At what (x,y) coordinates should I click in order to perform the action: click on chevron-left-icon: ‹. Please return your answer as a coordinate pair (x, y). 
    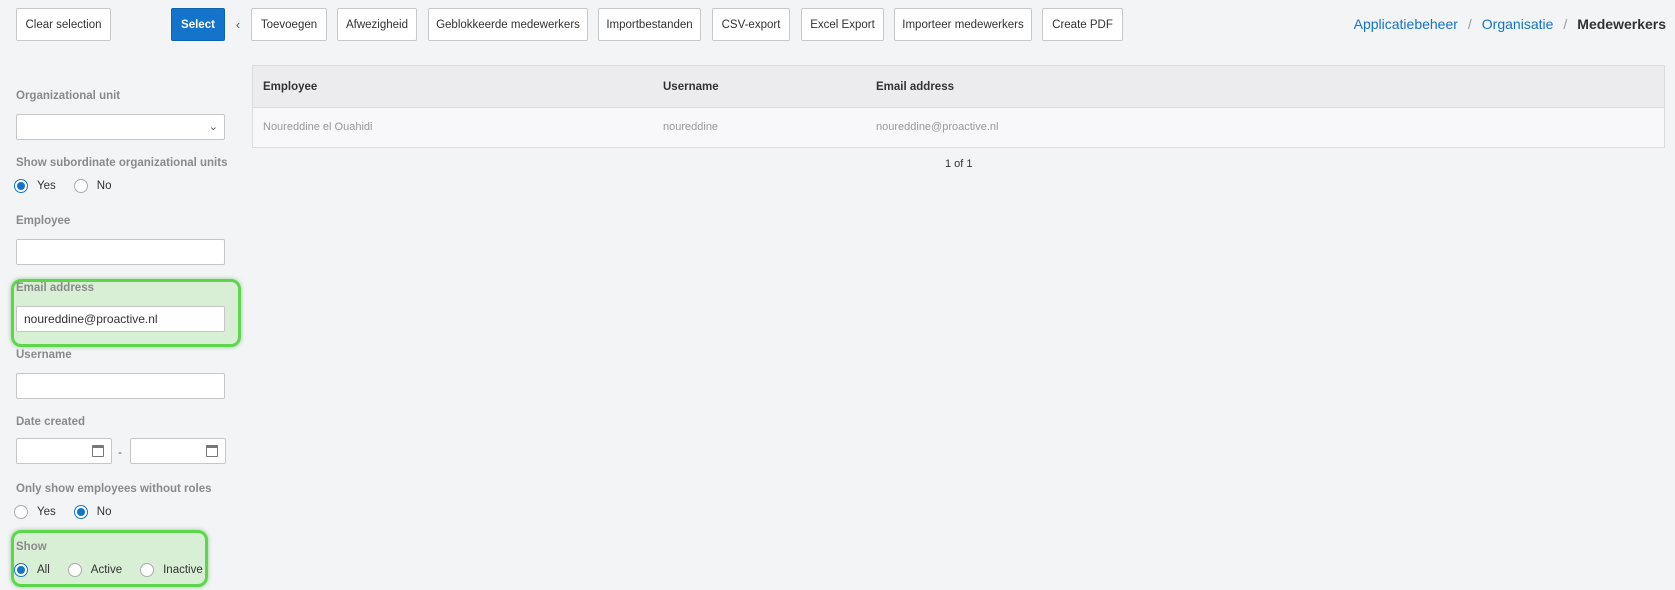
    Looking at the image, I should click on (238, 24).